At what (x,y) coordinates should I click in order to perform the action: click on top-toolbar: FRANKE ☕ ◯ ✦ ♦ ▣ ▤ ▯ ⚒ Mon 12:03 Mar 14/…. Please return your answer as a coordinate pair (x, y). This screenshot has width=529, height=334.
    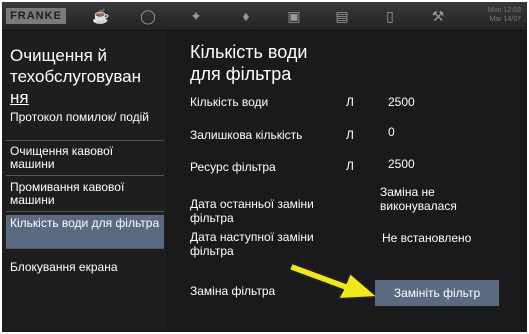
    Looking at the image, I should click on (264, 16).